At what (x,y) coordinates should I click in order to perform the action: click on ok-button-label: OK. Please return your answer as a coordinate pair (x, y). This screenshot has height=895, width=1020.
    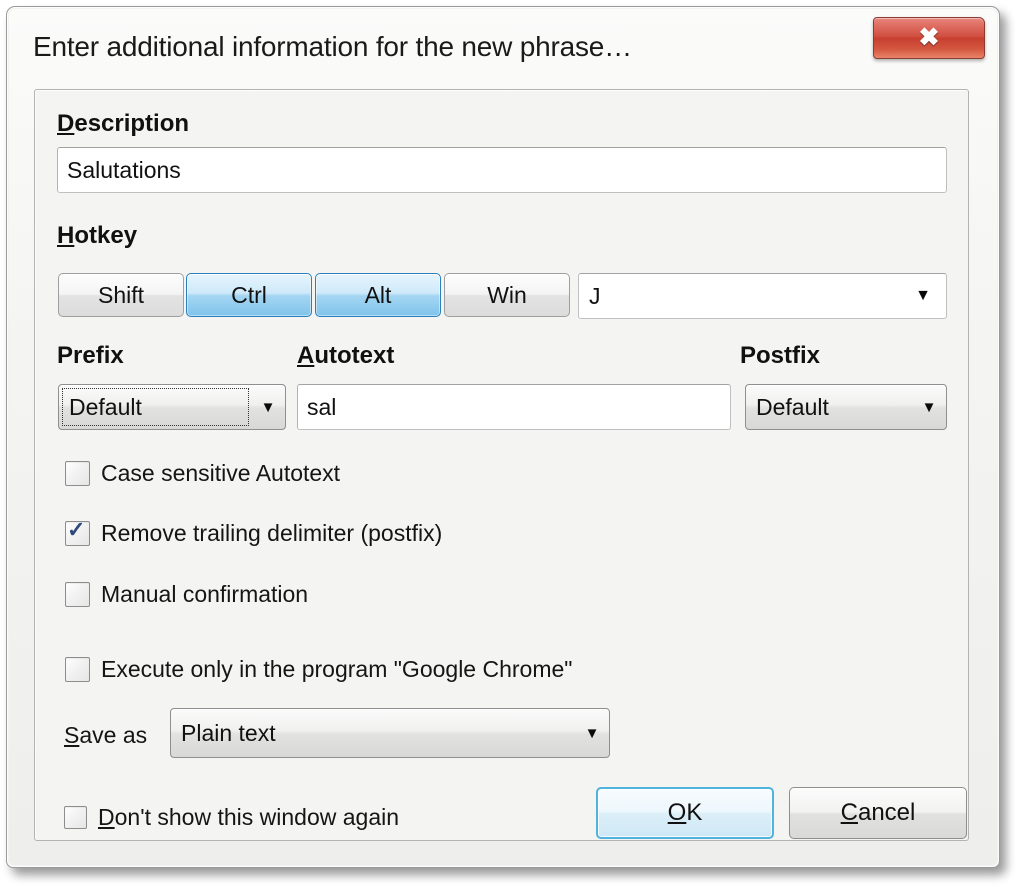
    Looking at the image, I should click on (685, 812).